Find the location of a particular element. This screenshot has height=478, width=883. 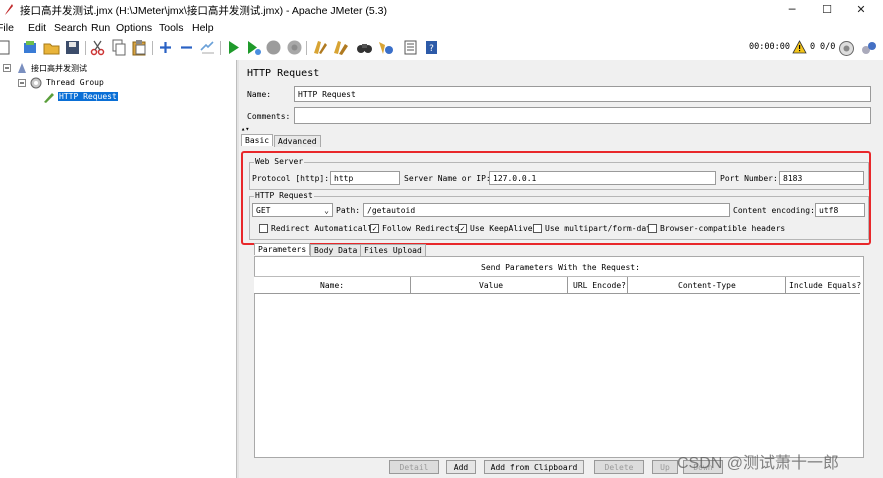

menu-bar: File Edit Search Run Options Tools Help is located at coordinates (441, 28).